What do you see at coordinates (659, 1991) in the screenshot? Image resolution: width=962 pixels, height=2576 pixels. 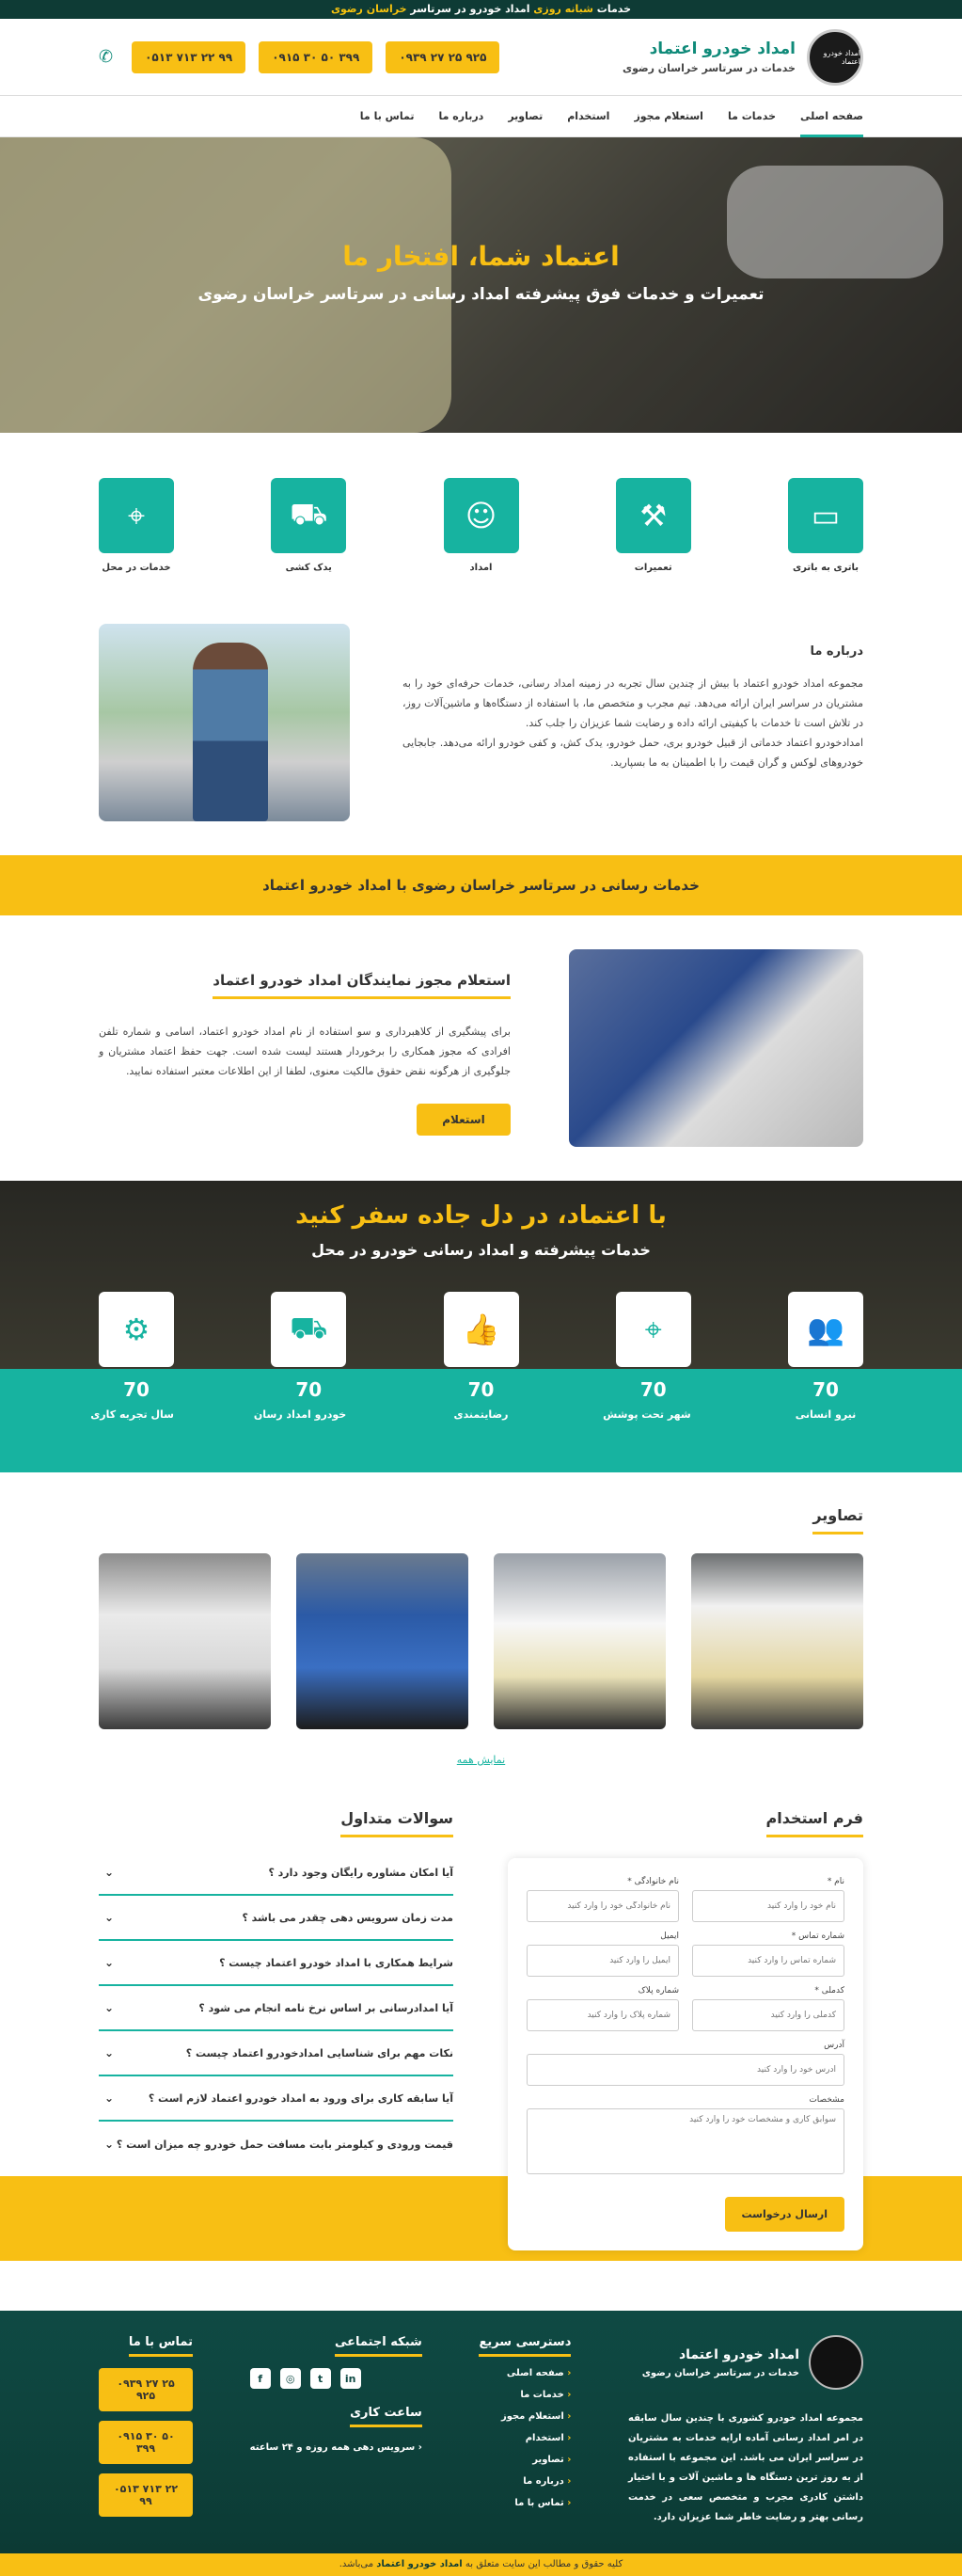 I see `field-label: شماره پلاک` at bounding box center [659, 1991].